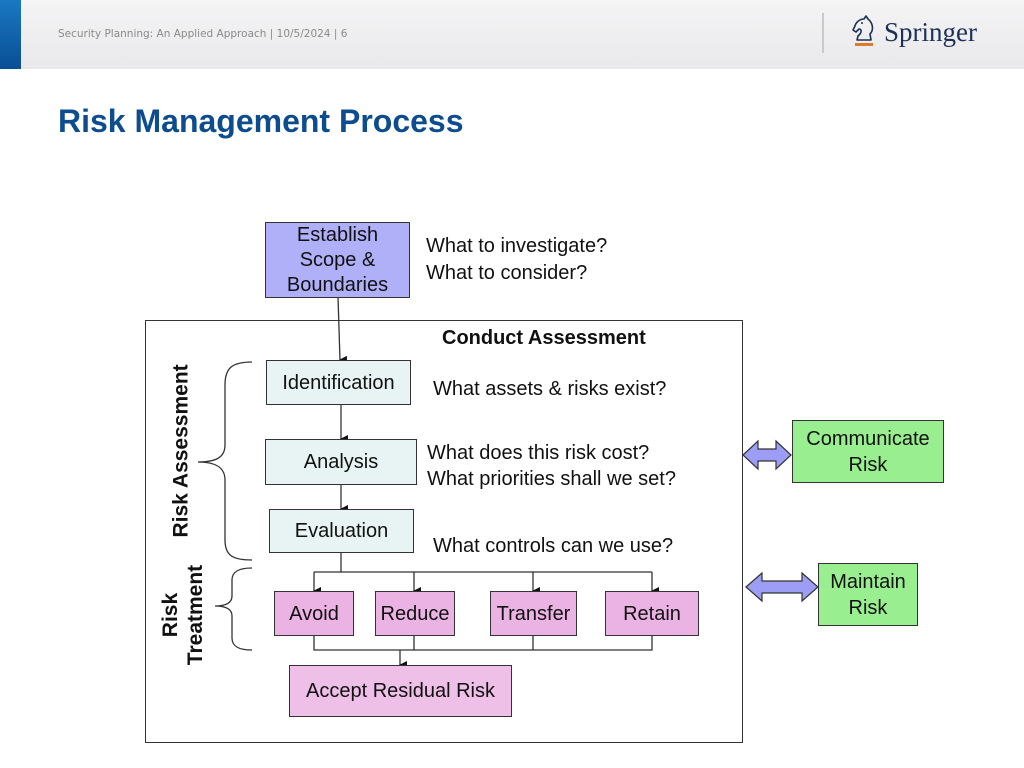 This screenshot has width=1024, height=768. I want to click on analysis-question-2: What priorities shall we set?, so click(551, 479).